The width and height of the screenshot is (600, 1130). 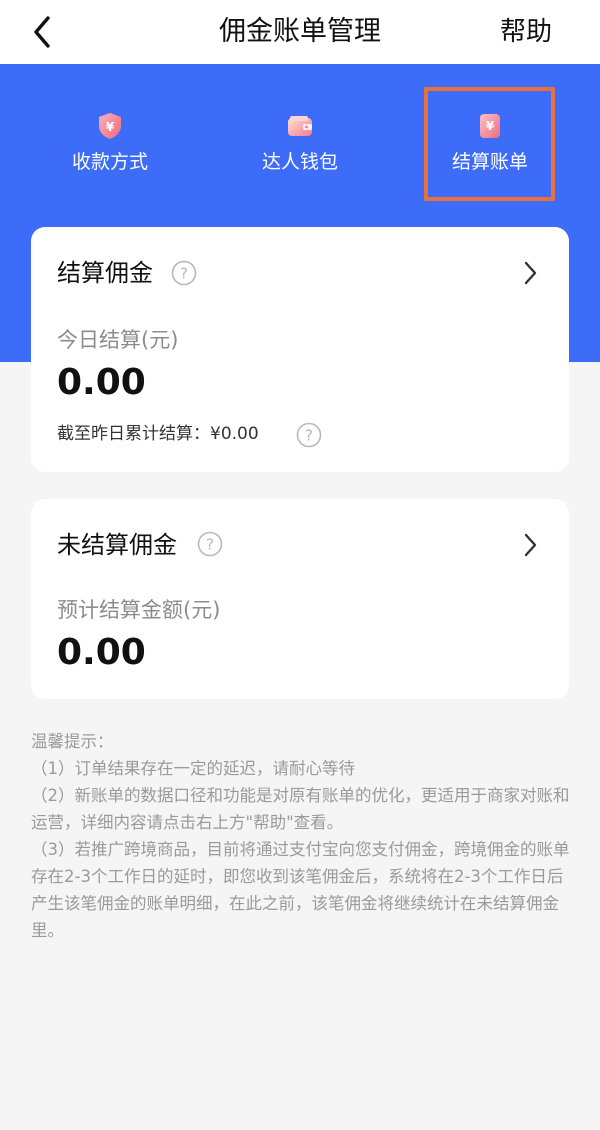 What do you see at coordinates (101, 652) in the screenshot?
I see `estimated-settlement-amount: 0.00` at bounding box center [101, 652].